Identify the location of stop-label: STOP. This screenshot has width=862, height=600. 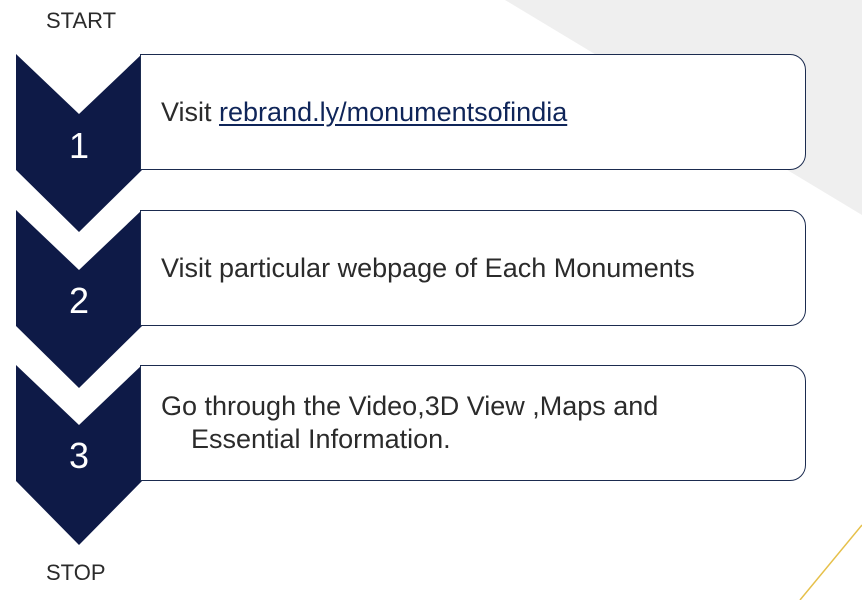
(76, 572).